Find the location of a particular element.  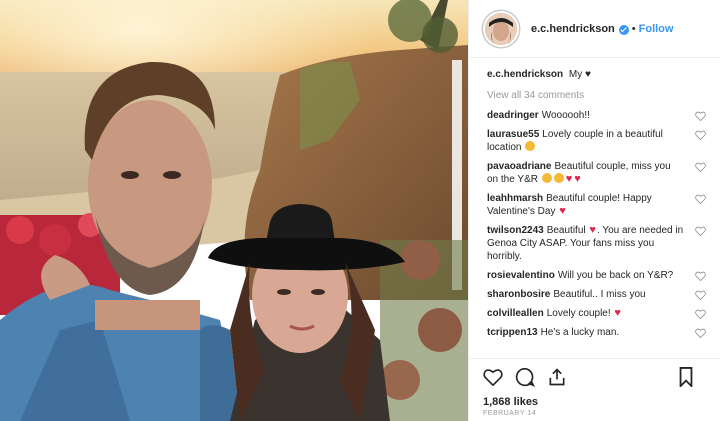

post-date: FEBRUARY 14 is located at coordinates (510, 413).